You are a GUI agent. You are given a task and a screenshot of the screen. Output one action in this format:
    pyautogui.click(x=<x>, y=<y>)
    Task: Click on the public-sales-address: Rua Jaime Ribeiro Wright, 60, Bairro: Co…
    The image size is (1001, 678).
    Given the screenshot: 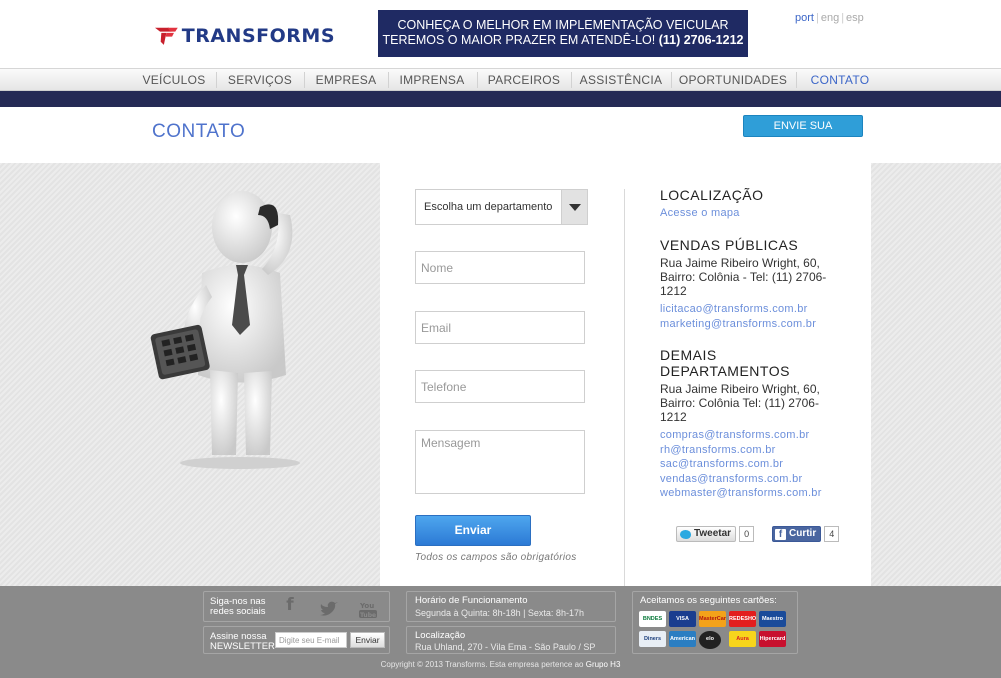 What is the action you would take?
    pyautogui.click(x=743, y=277)
    